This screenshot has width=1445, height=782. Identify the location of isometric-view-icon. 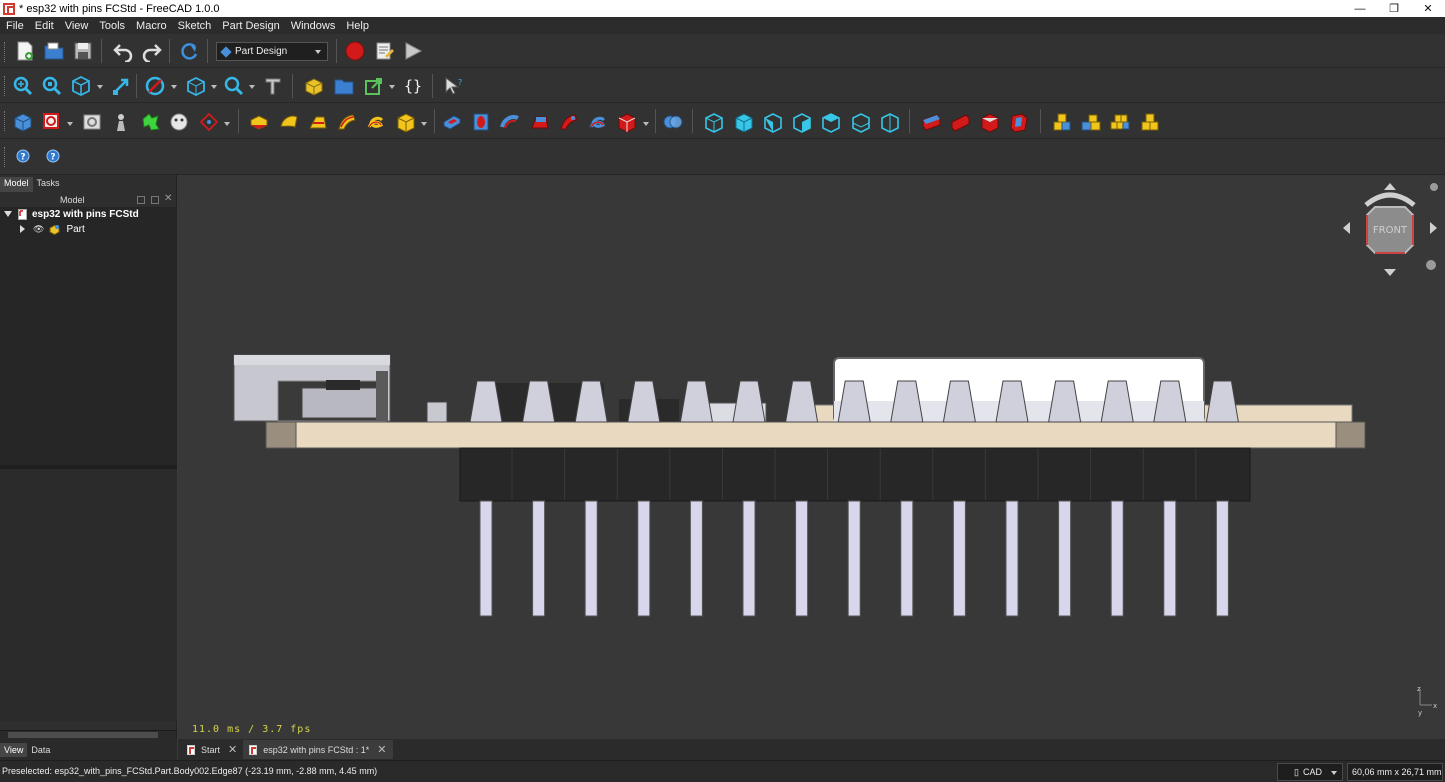
(81, 86).